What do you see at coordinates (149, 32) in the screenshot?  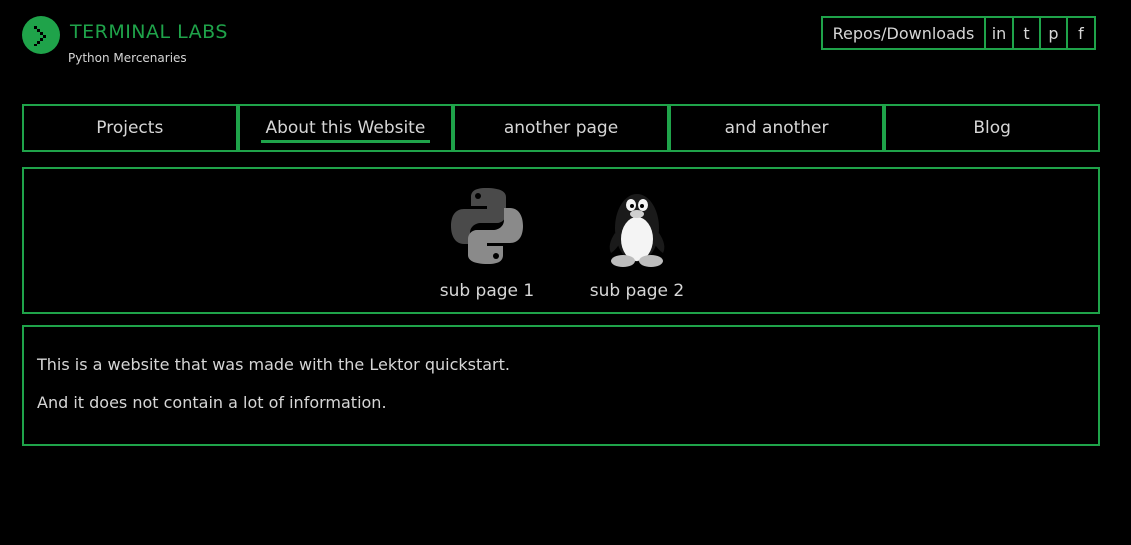 I see `site-title: TERMINAL LABS` at bounding box center [149, 32].